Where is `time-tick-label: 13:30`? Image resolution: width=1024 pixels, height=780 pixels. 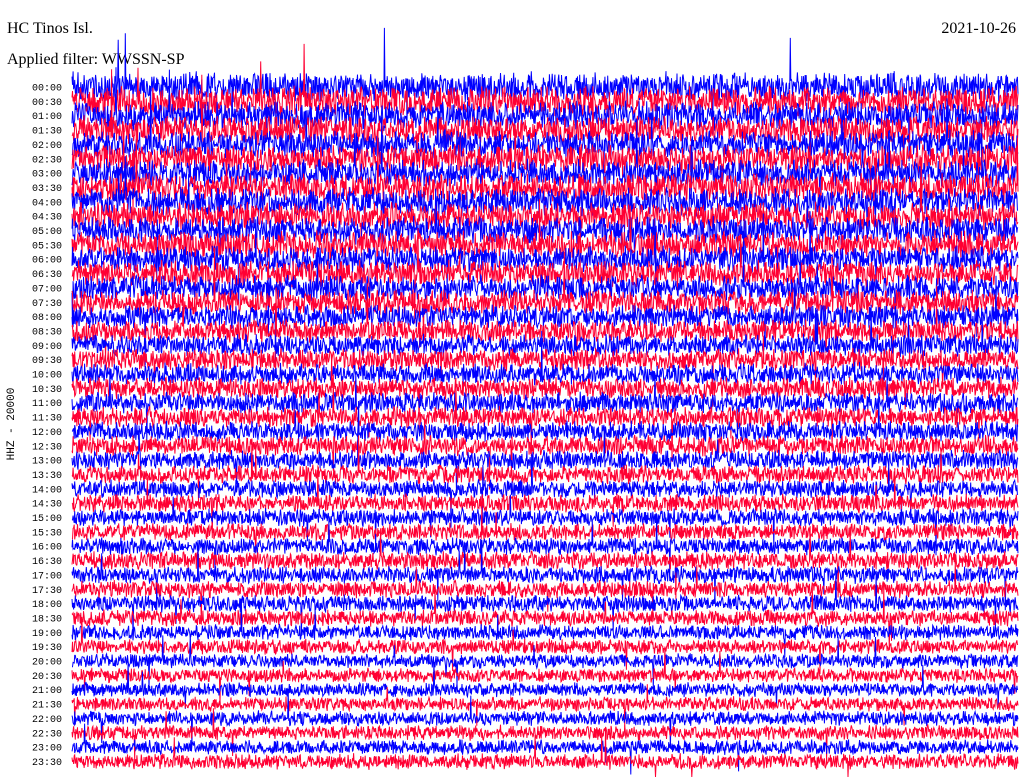
time-tick-label: 13:30 is located at coordinates (47, 476).